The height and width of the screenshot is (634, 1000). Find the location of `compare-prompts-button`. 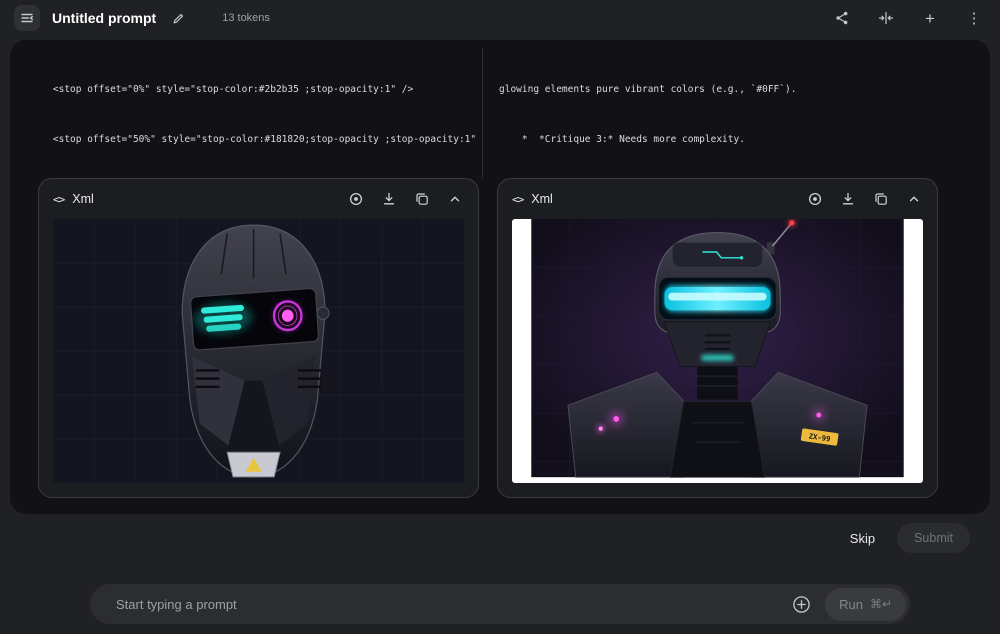

compare-prompts-button is located at coordinates (886, 18).